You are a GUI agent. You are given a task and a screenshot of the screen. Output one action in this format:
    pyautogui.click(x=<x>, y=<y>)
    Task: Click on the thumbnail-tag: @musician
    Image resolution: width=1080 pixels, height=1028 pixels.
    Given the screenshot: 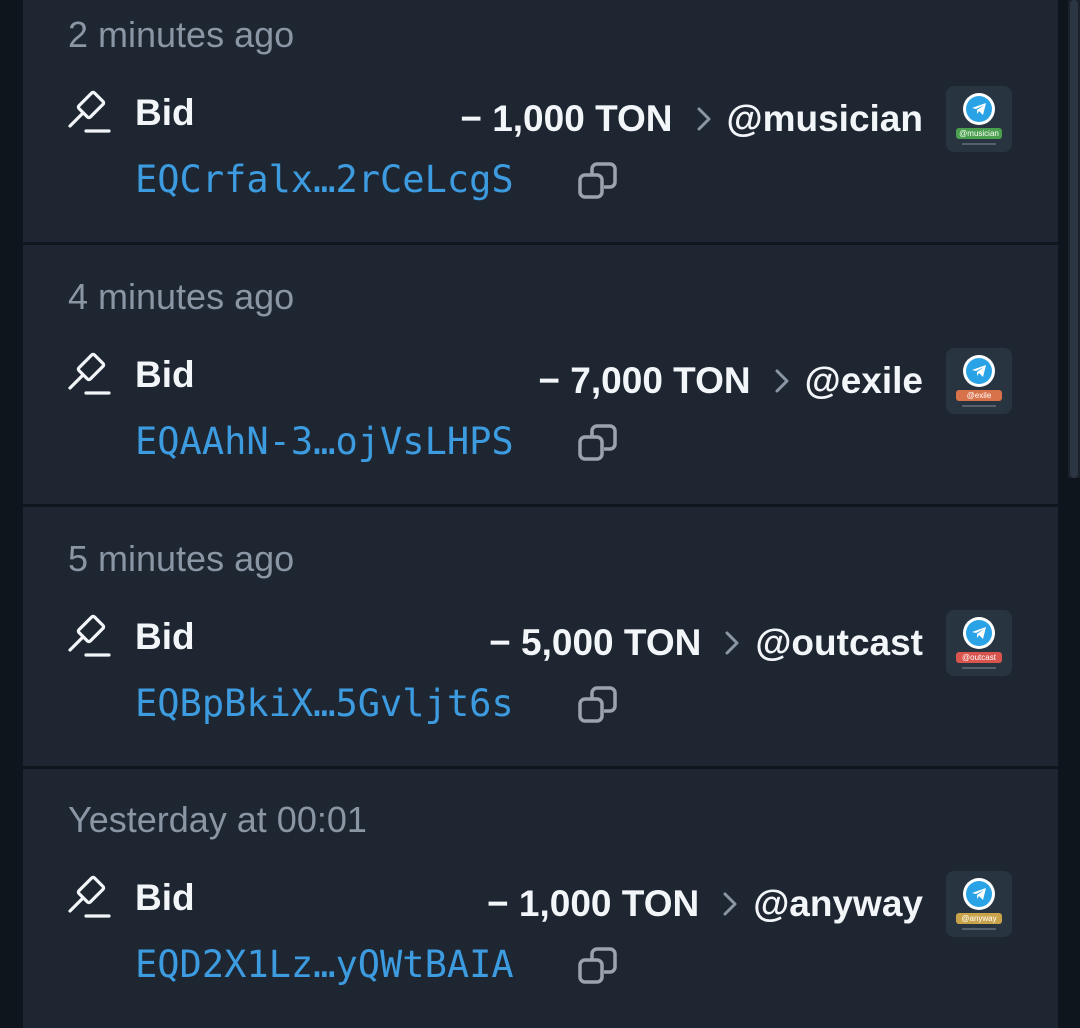 What is the action you would take?
    pyautogui.click(x=979, y=133)
    